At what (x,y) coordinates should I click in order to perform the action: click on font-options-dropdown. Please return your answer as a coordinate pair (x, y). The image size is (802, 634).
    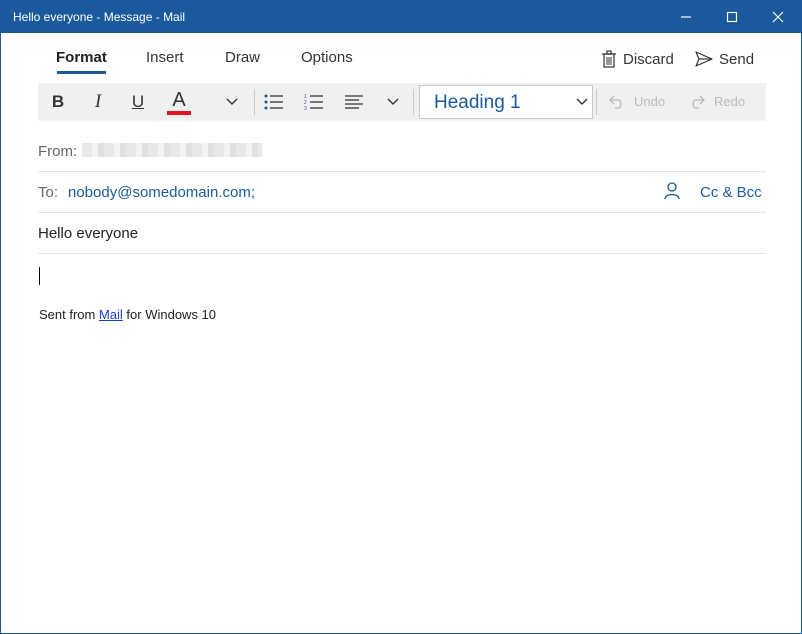
    Looking at the image, I should click on (232, 102).